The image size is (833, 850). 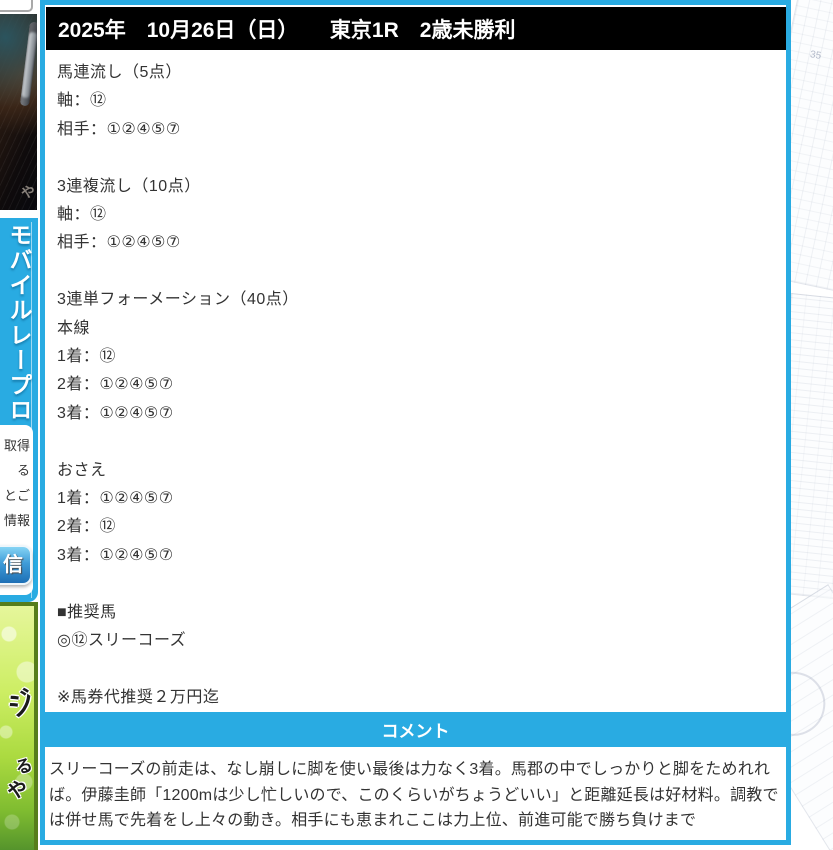 What do you see at coordinates (20, 704) in the screenshot?
I see `green-ad-text: ジ` at bounding box center [20, 704].